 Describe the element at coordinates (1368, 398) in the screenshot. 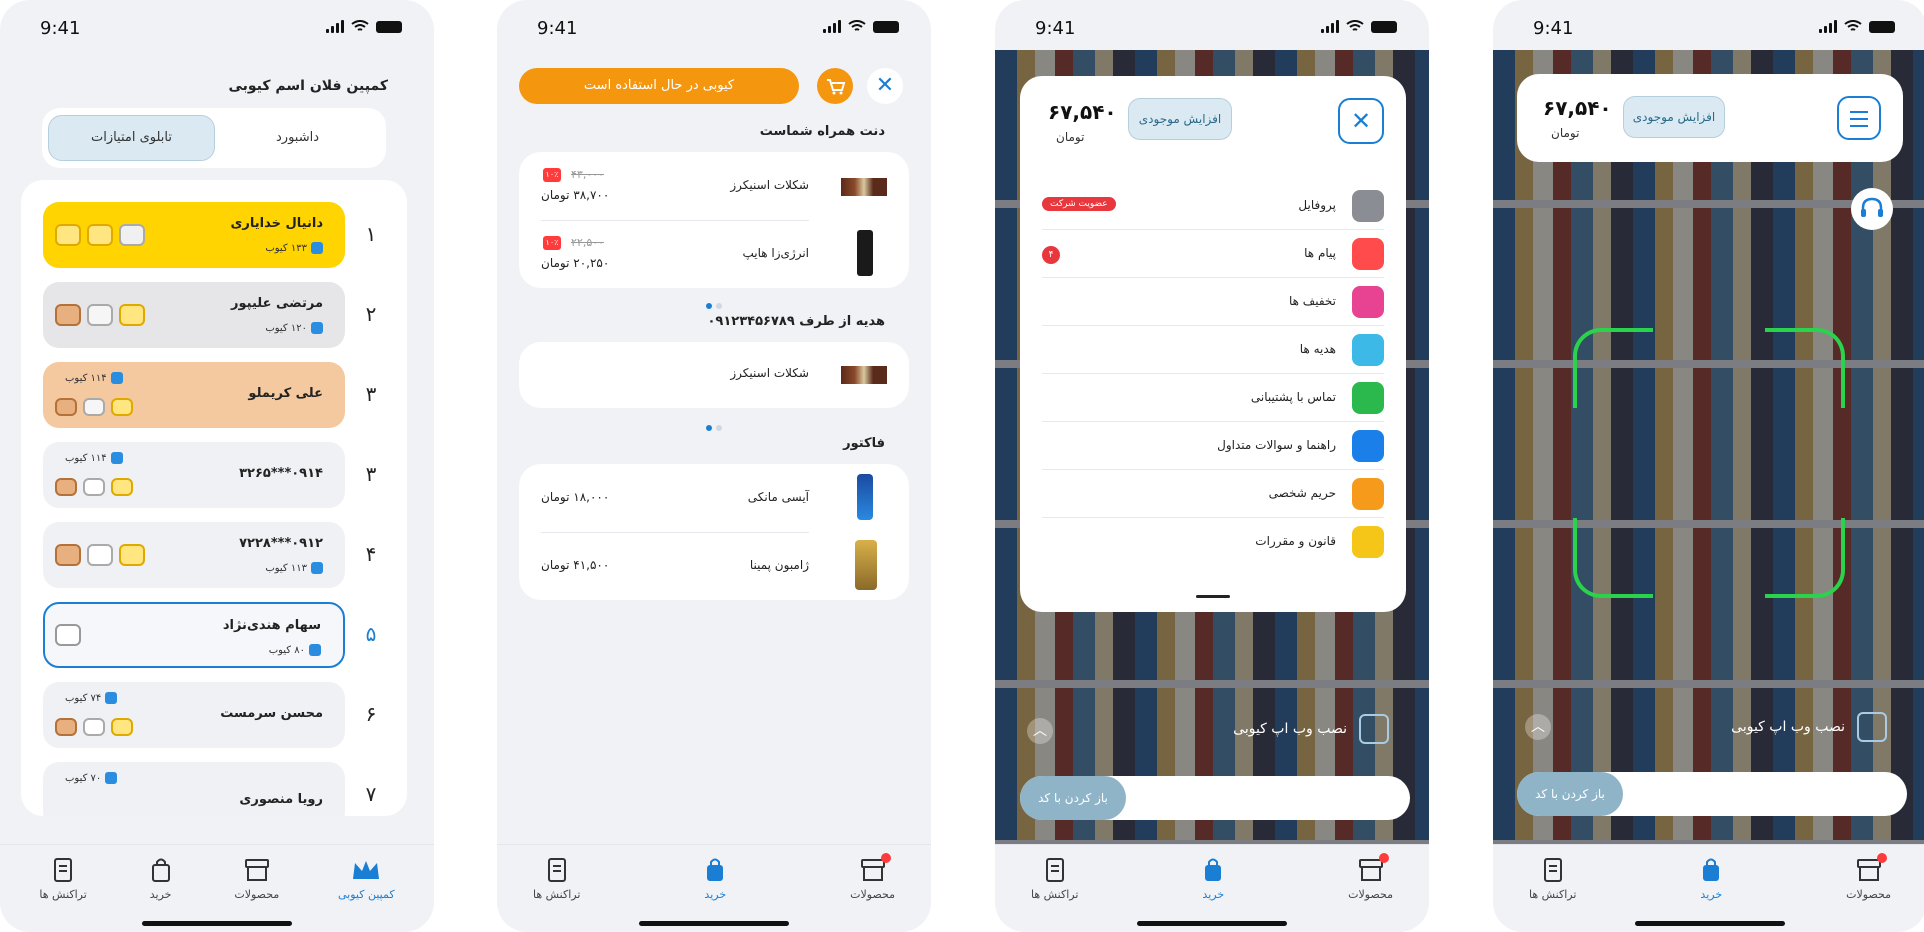

I see `headset-icon` at that location.